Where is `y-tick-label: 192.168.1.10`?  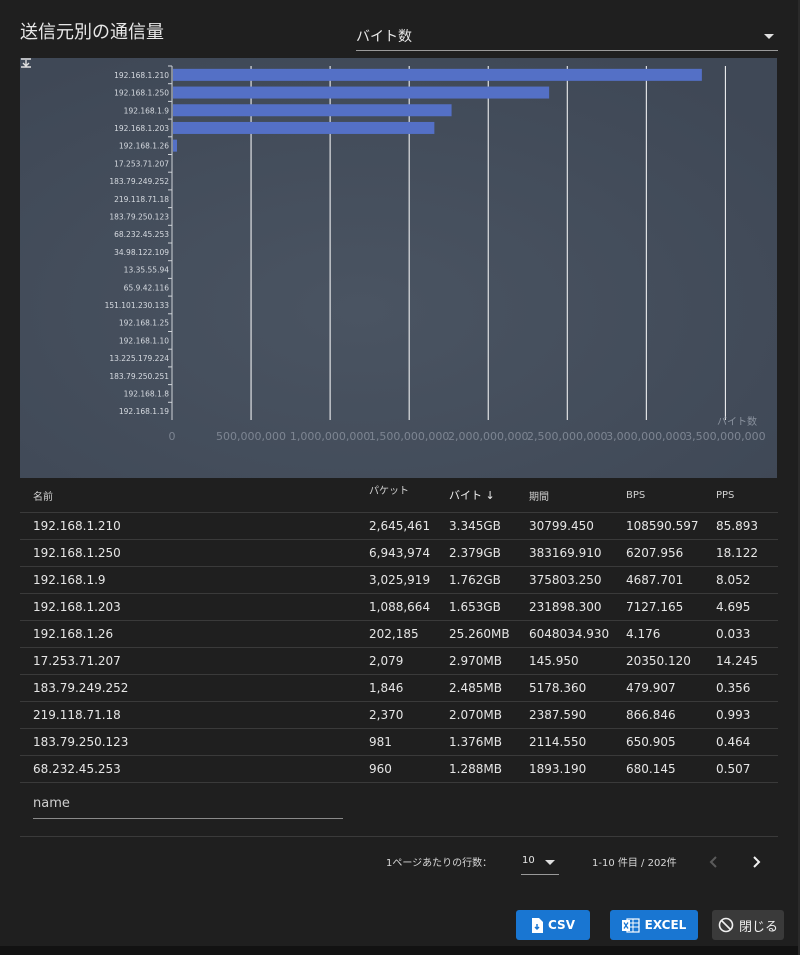
y-tick-label: 192.168.1.10 is located at coordinates (144, 340).